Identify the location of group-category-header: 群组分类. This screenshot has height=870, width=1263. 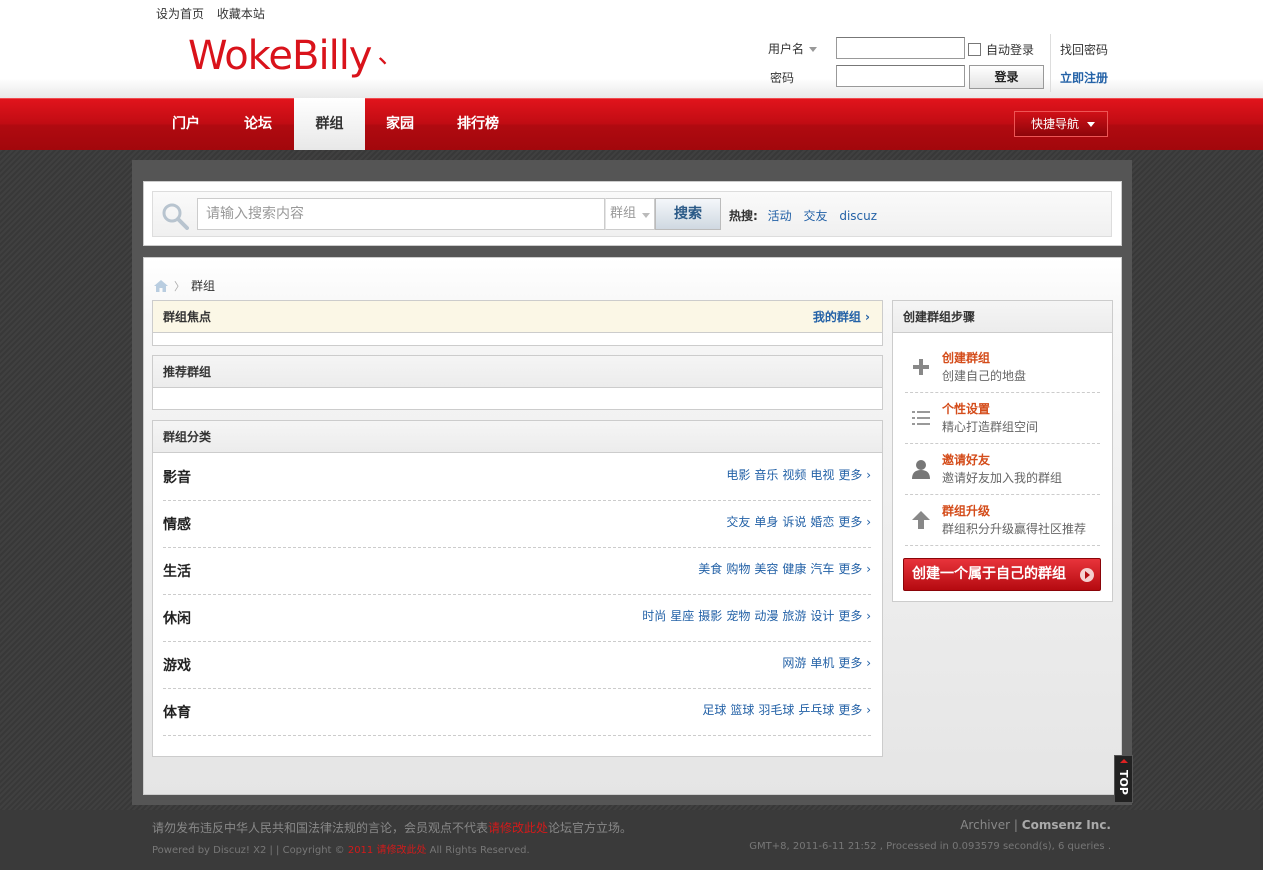
(517, 437).